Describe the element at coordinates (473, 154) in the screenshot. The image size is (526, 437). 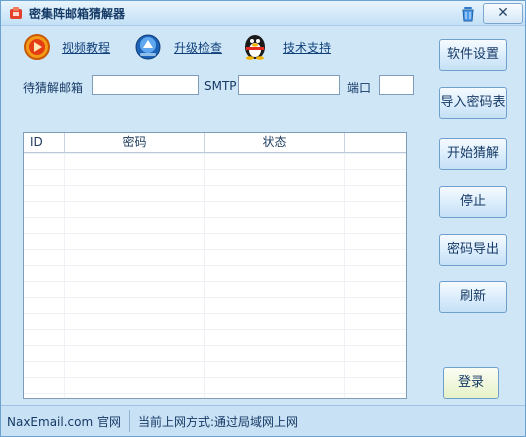
I see `start-crack-button: 开始猜解` at that location.